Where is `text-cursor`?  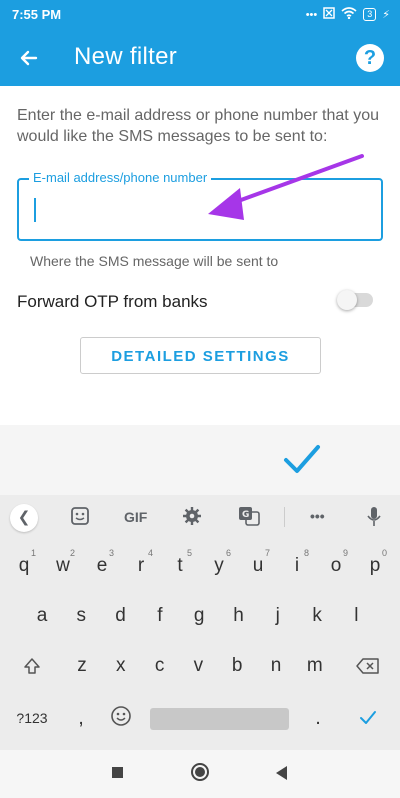
text-cursor is located at coordinates (35, 210).